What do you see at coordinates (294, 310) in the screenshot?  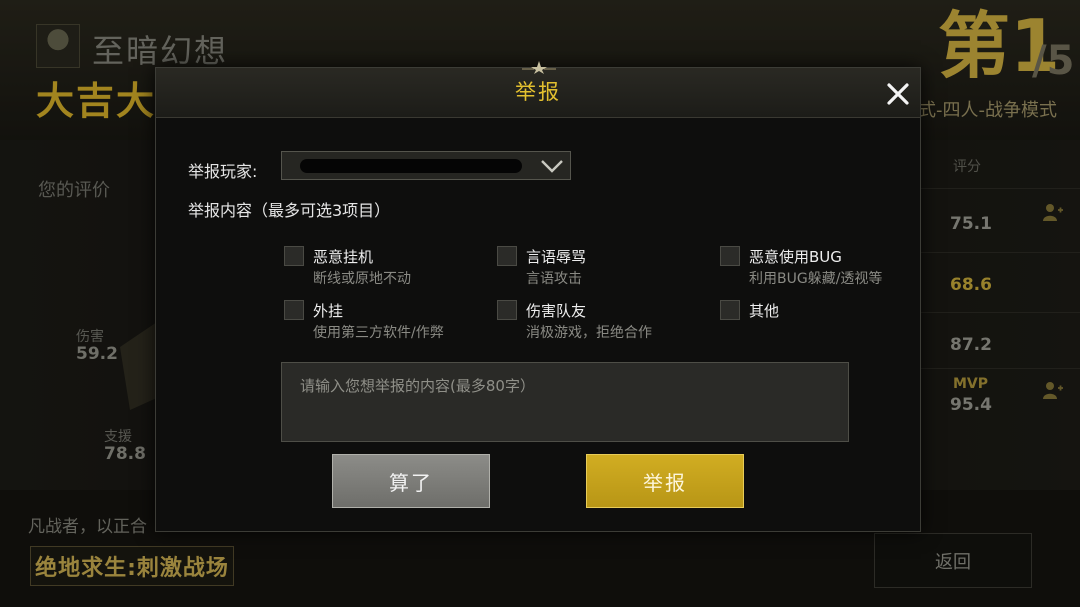 I see `cheat-checkbox` at bounding box center [294, 310].